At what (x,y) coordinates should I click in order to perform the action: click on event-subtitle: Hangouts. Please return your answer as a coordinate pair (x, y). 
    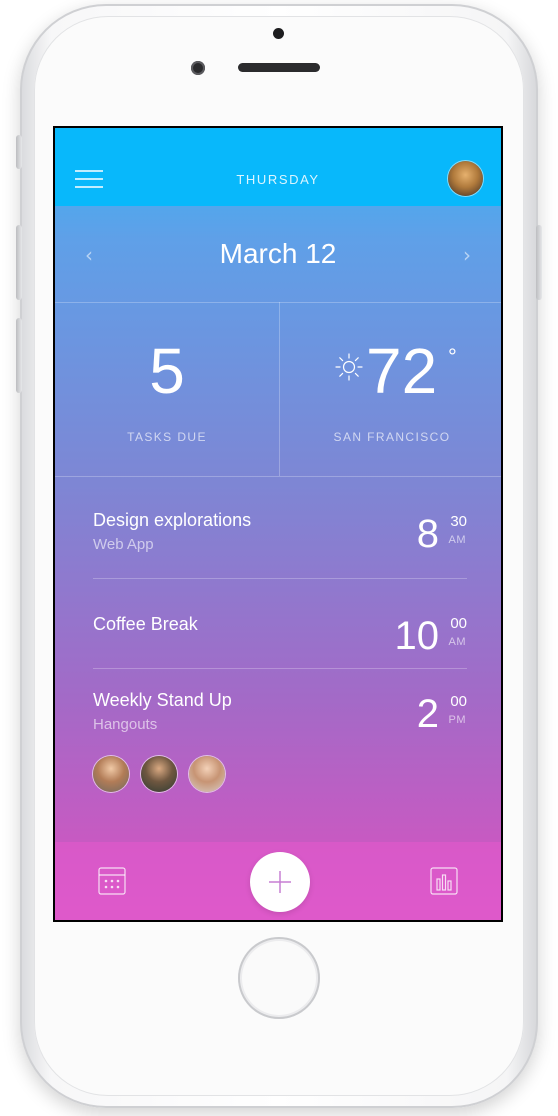
    Looking at the image, I should click on (125, 724).